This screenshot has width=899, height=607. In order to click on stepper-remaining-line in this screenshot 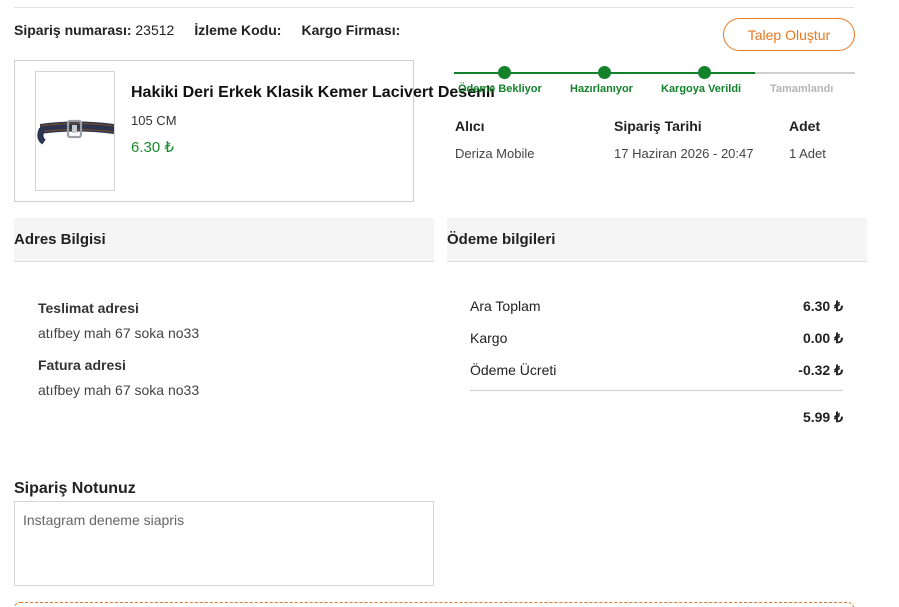, I will do `click(805, 73)`.